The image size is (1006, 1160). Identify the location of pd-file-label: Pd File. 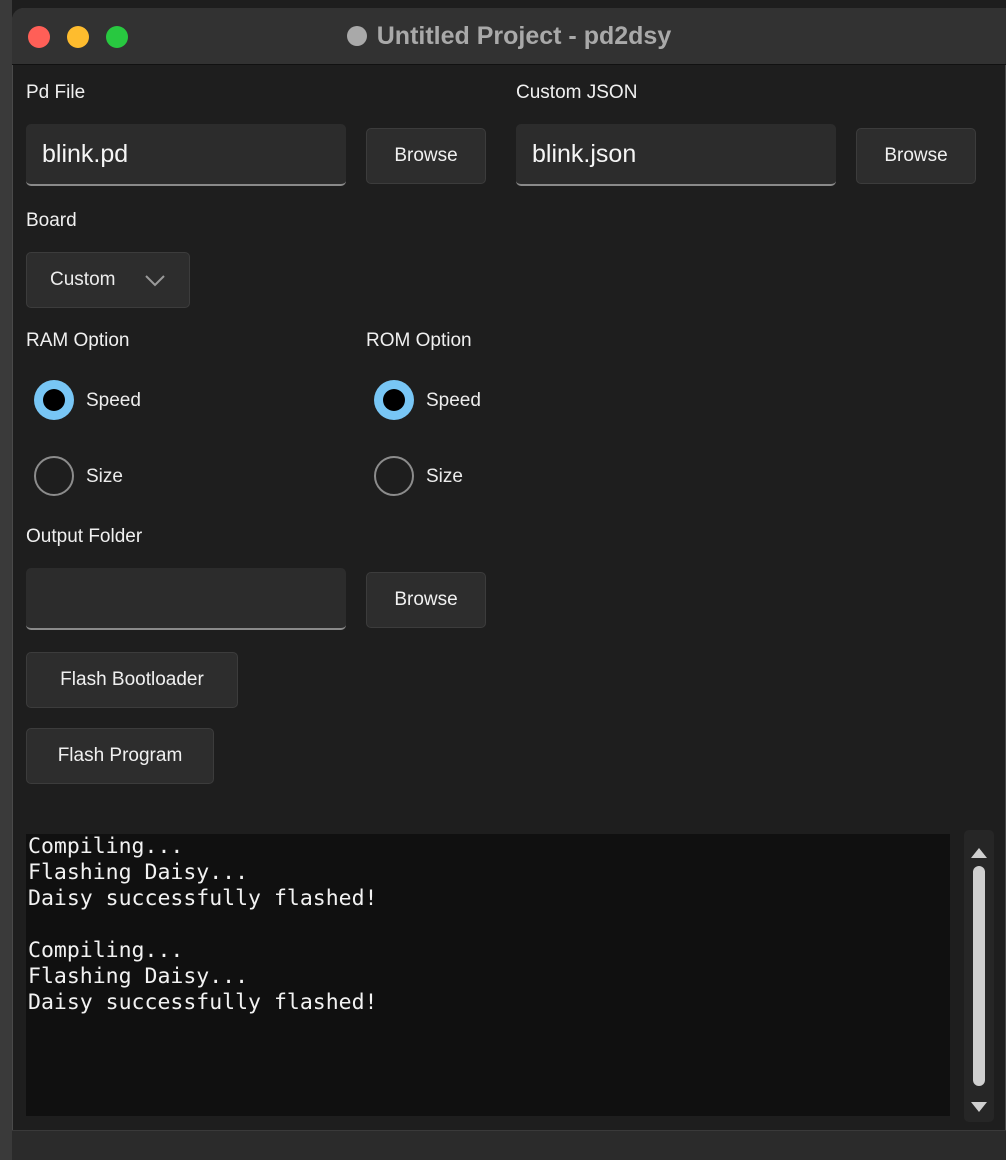
(56, 92).